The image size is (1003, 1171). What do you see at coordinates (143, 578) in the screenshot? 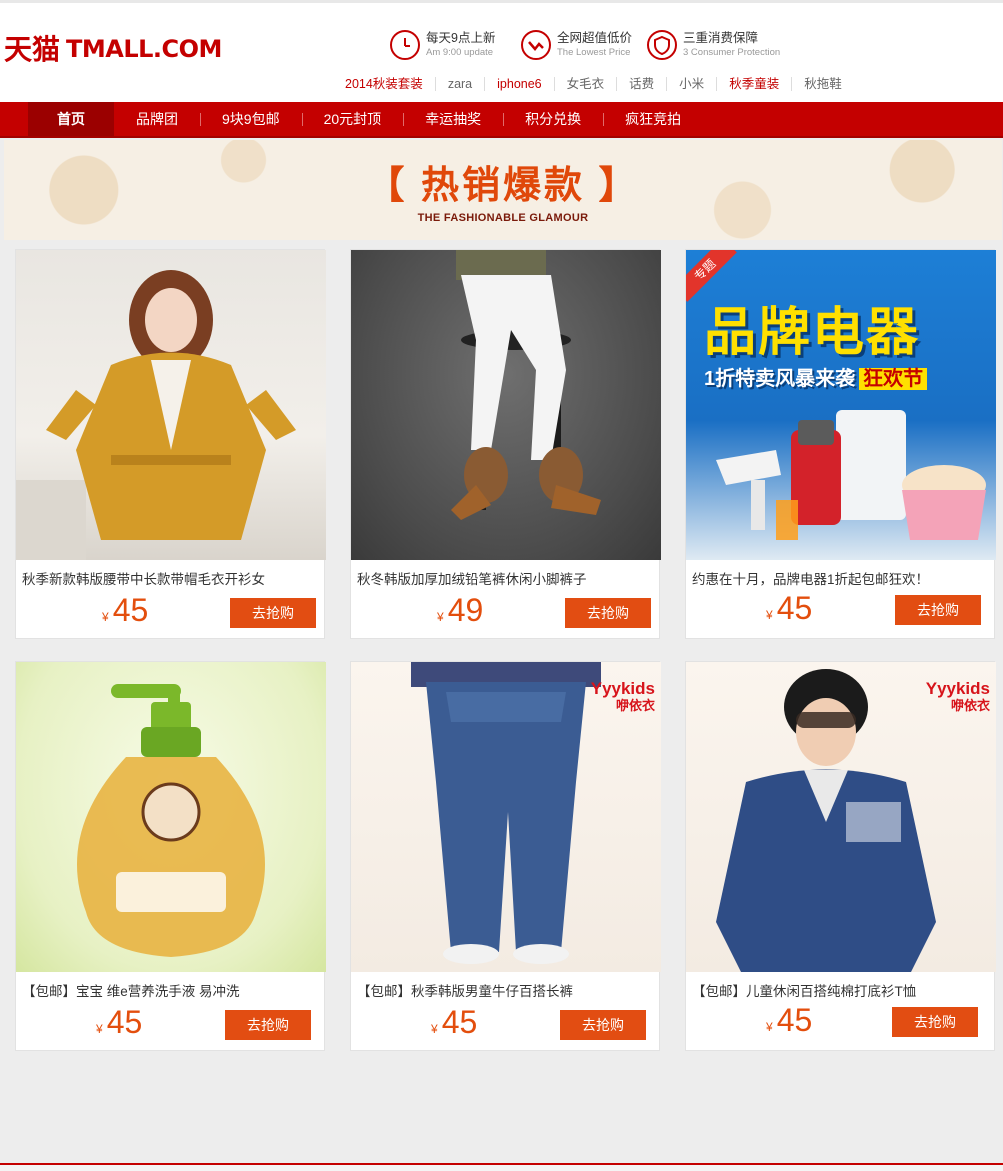
I see `product-title: 秋季新款韩版腰带中长款带帽毛衣开衫女` at bounding box center [143, 578].